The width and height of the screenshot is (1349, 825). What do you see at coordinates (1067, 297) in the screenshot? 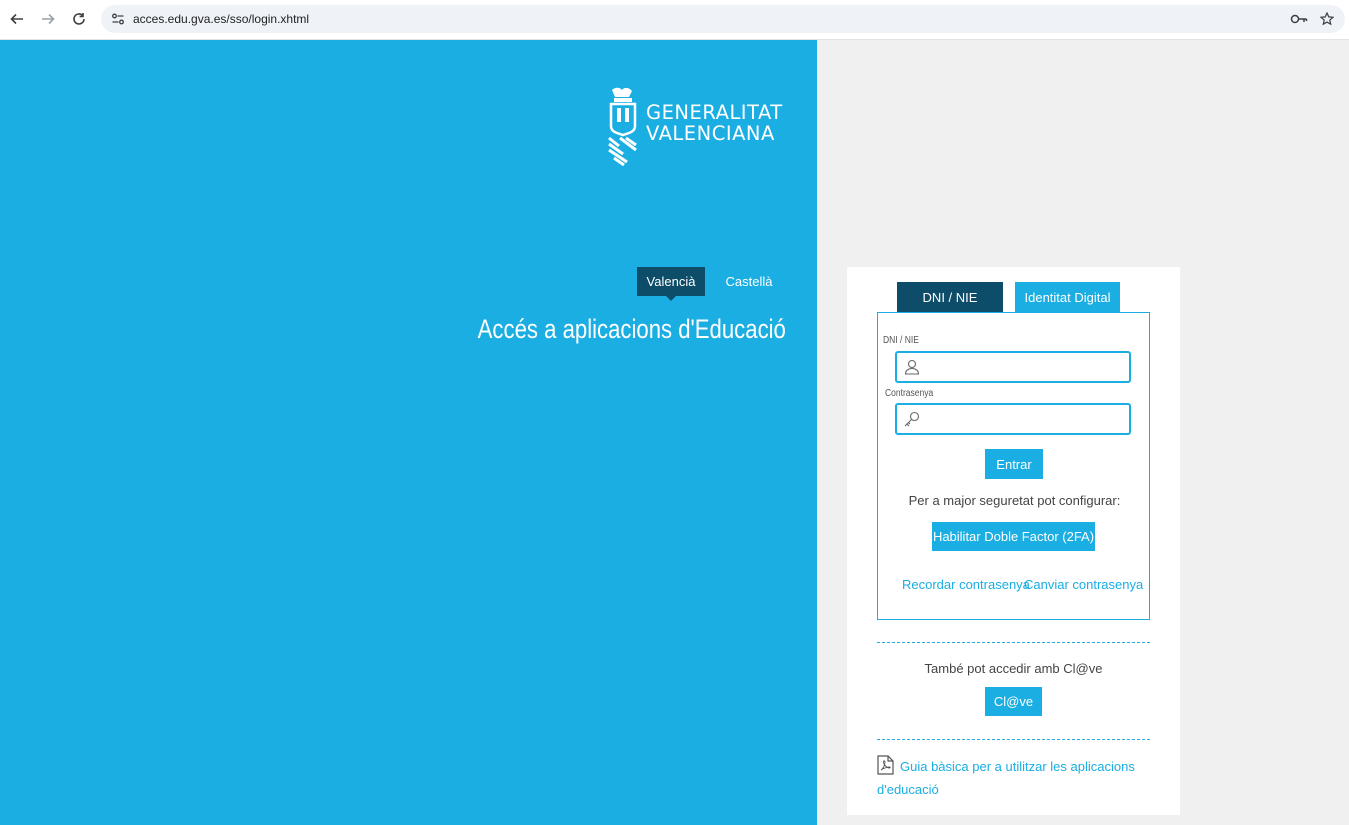
I see `tab-identitat-digital: Identitat Digital` at bounding box center [1067, 297].